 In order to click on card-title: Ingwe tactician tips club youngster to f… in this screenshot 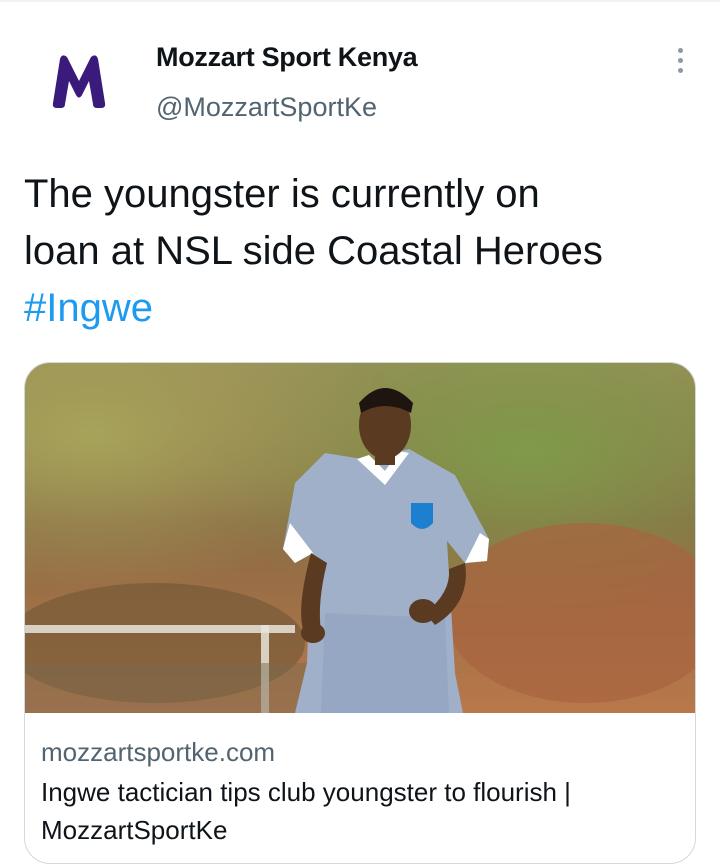, I will do `click(361, 811)`.